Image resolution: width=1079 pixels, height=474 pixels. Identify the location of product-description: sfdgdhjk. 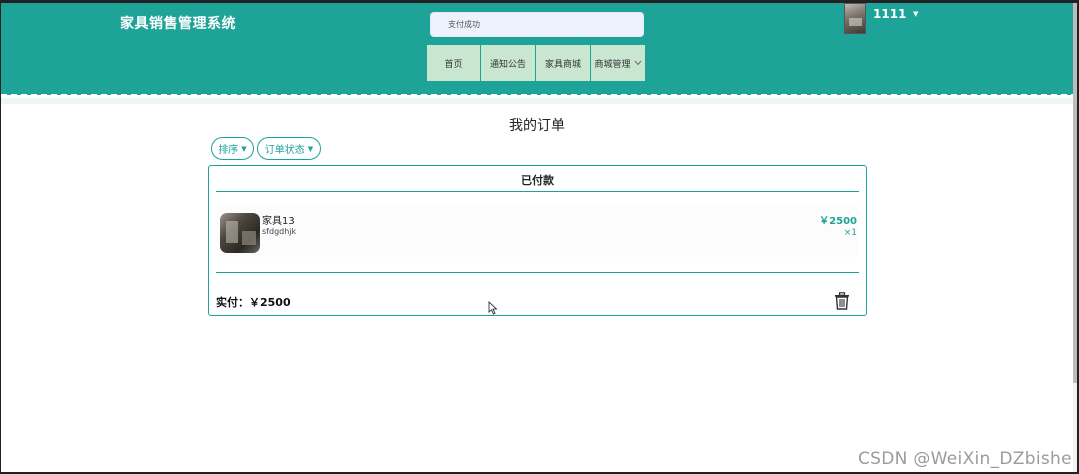
(279, 231).